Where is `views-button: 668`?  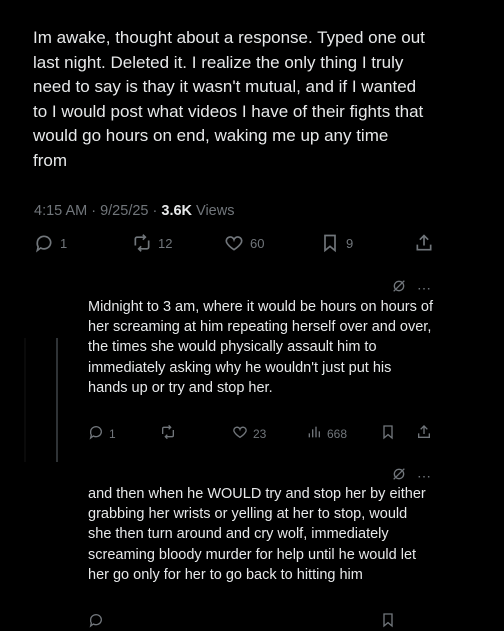
views-button: 668 is located at coordinates (326, 433).